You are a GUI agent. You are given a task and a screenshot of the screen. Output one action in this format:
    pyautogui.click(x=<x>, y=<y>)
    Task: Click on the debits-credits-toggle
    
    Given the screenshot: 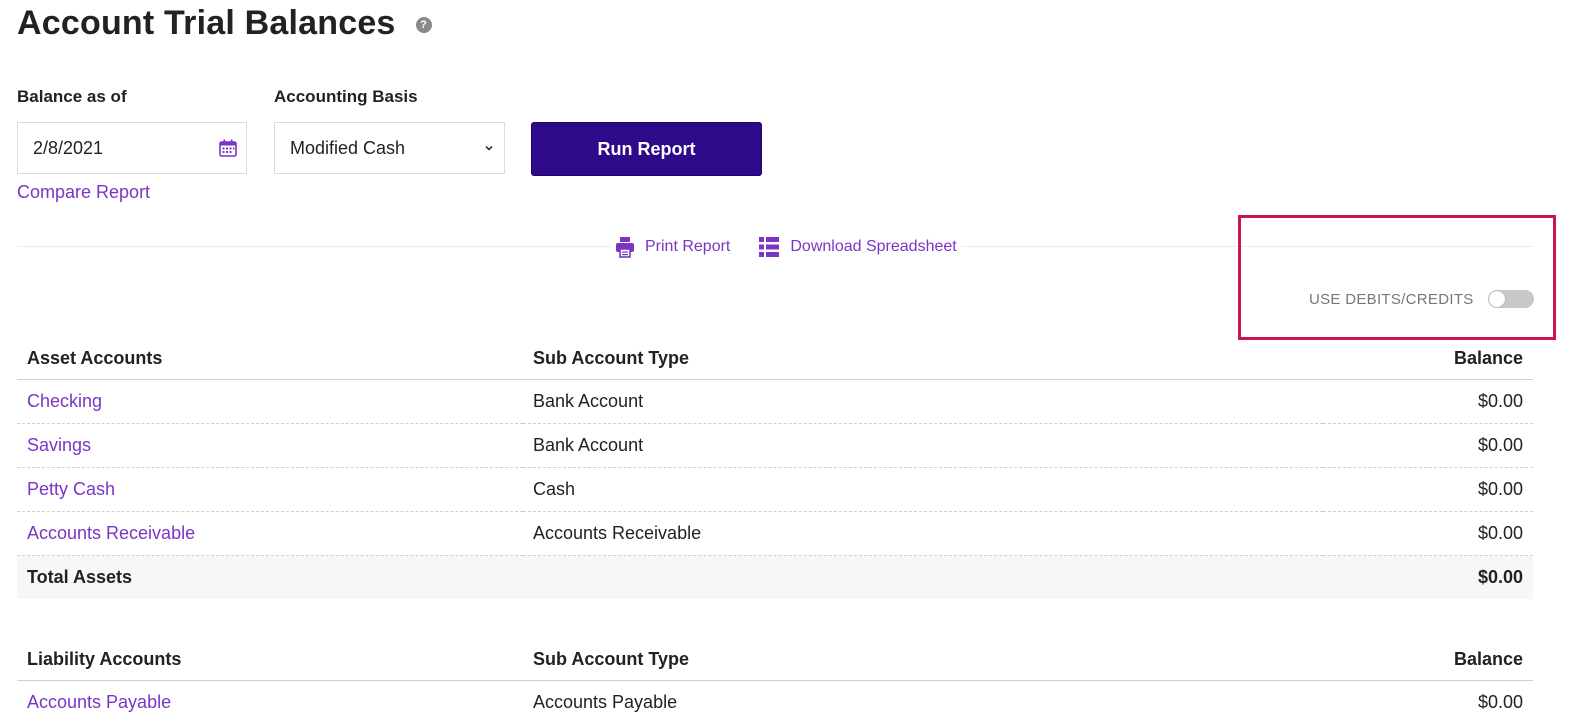 What is the action you would take?
    pyautogui.click(x=1510, y=299)
    